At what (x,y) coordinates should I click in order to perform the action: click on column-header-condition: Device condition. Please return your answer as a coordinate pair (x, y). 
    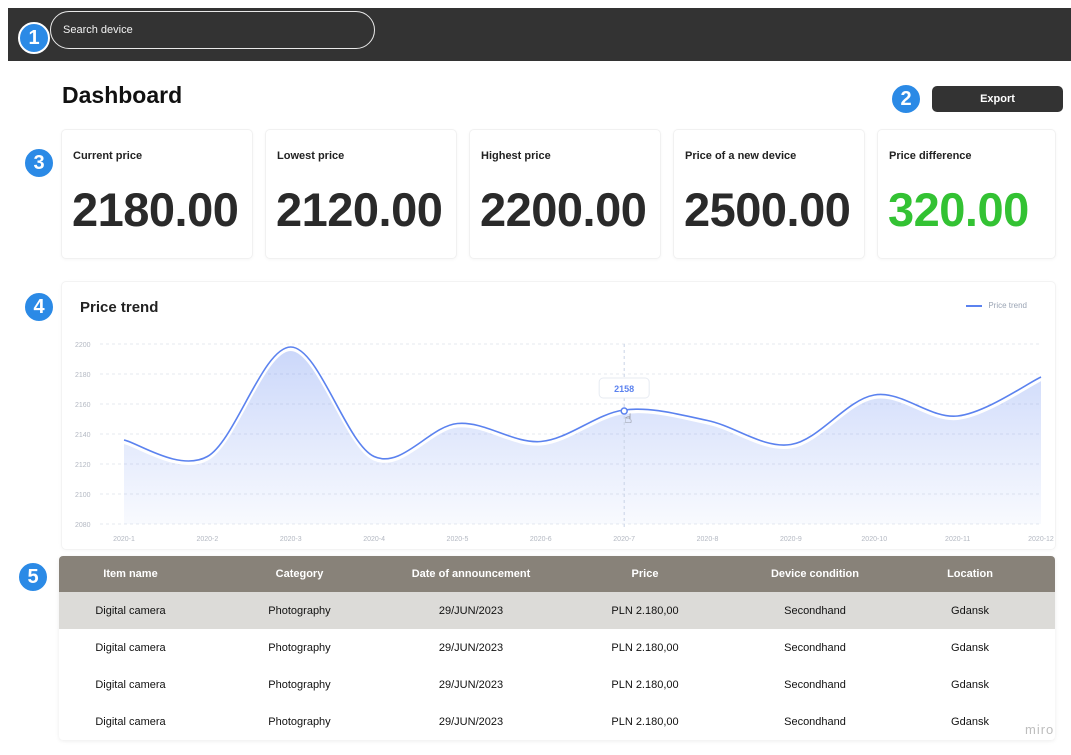
    Looking at the image, I should click on (815, 574).